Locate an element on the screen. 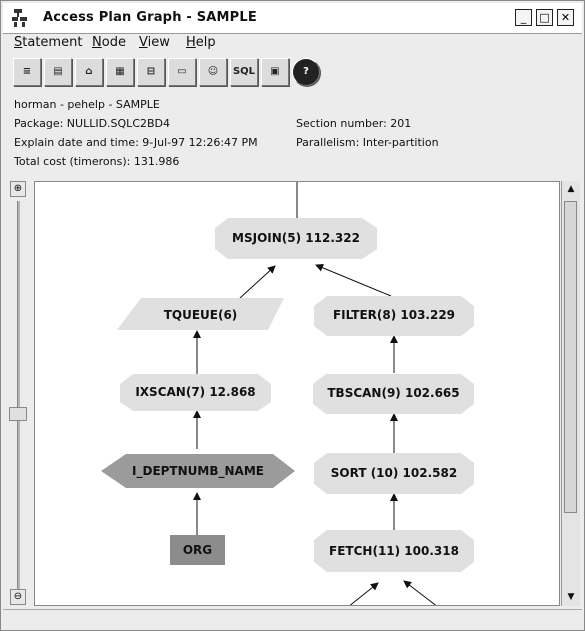 The height and width of the screenshot is (631, 585). zoom-in-icon: ⊕ is located at coordinates (18, 189).